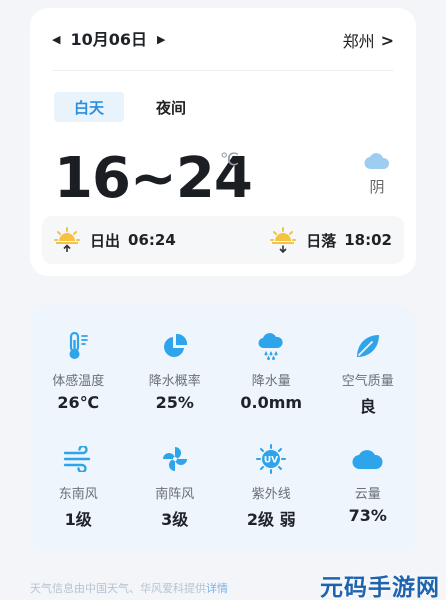  I want to click on detail-value: 3级, so click(175, 519).